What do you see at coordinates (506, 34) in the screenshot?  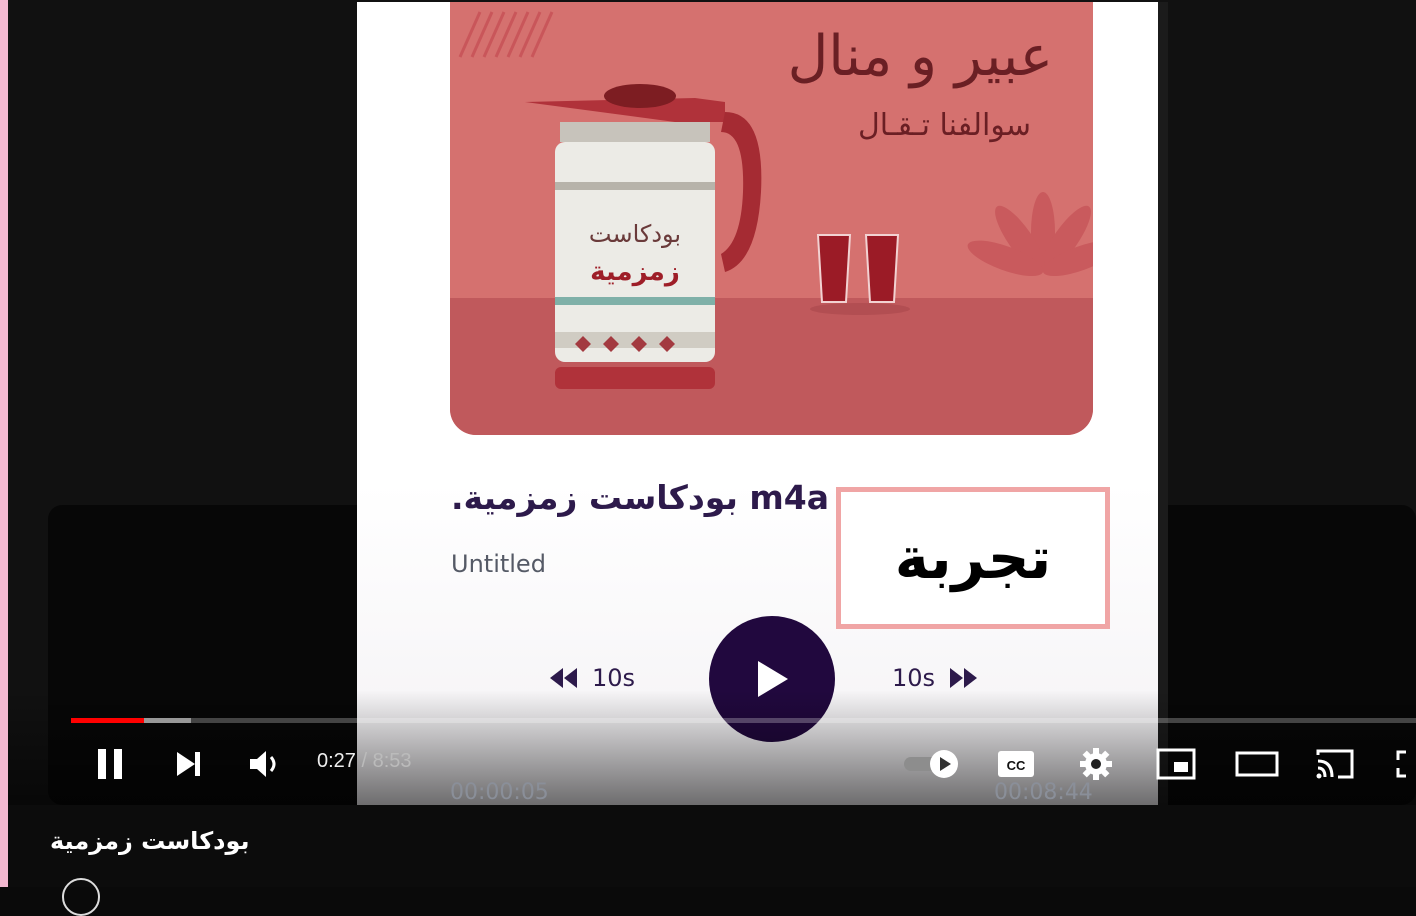 I see `decor-lines` at bounding box center [506, 34].